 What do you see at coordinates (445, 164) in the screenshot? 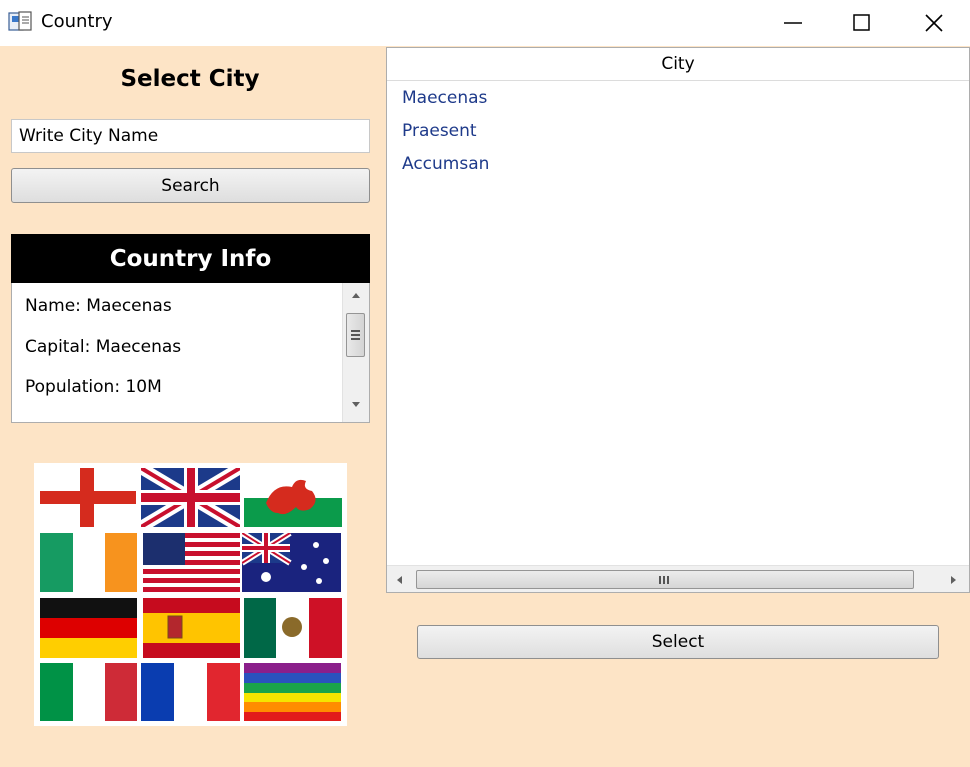
I see `city-list-item: Accumsan` at bounding box center [445, 164].